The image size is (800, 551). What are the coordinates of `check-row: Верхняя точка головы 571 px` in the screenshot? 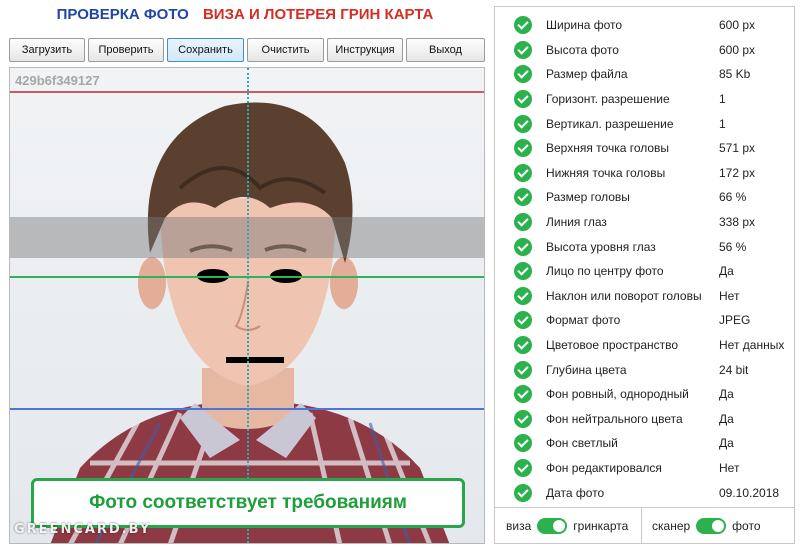 It's located at (644, 148).